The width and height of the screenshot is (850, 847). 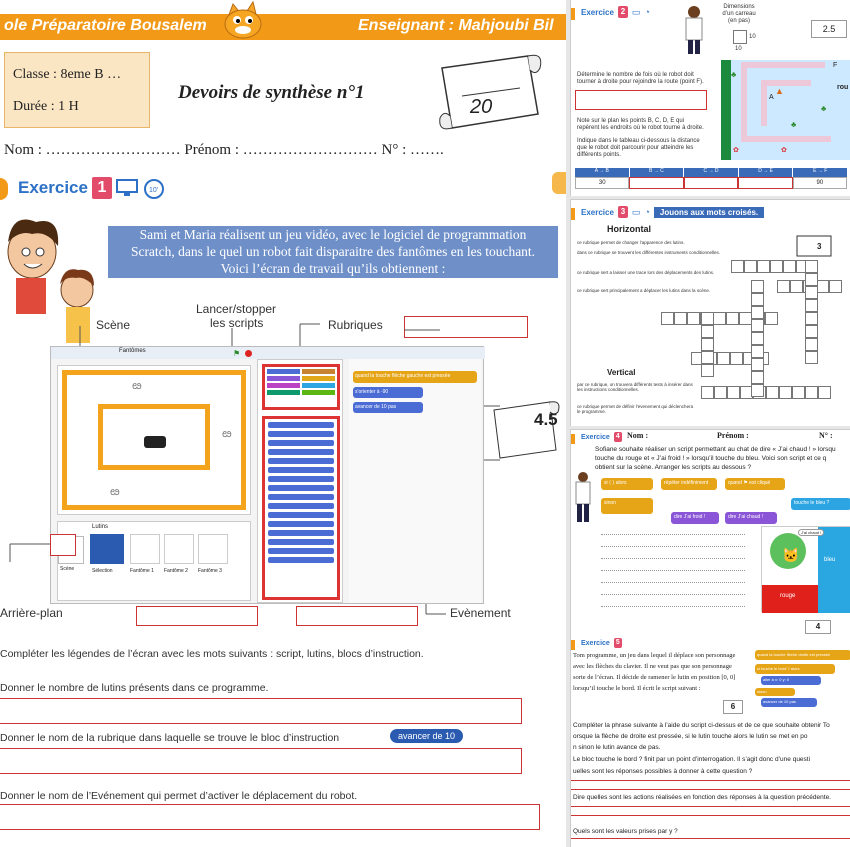 I want to click on script-else: sinon, so click(x=775, y=692).